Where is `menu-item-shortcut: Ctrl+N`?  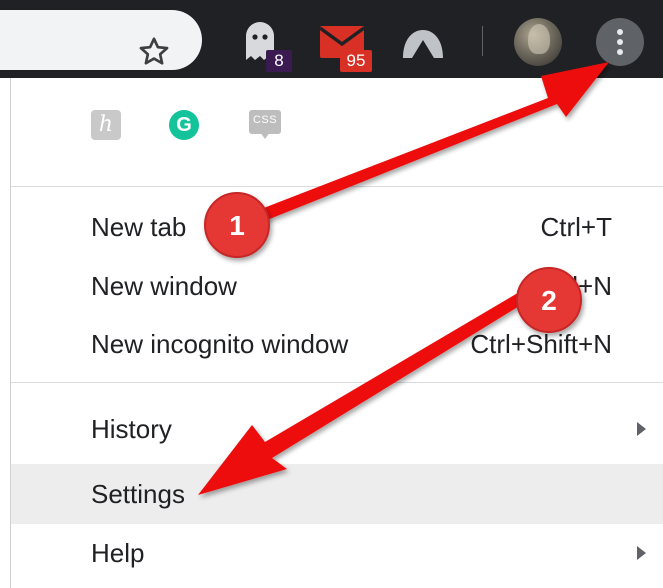 menu-item-shortcut: Ctrl+N is located at coordinates (574, 286).